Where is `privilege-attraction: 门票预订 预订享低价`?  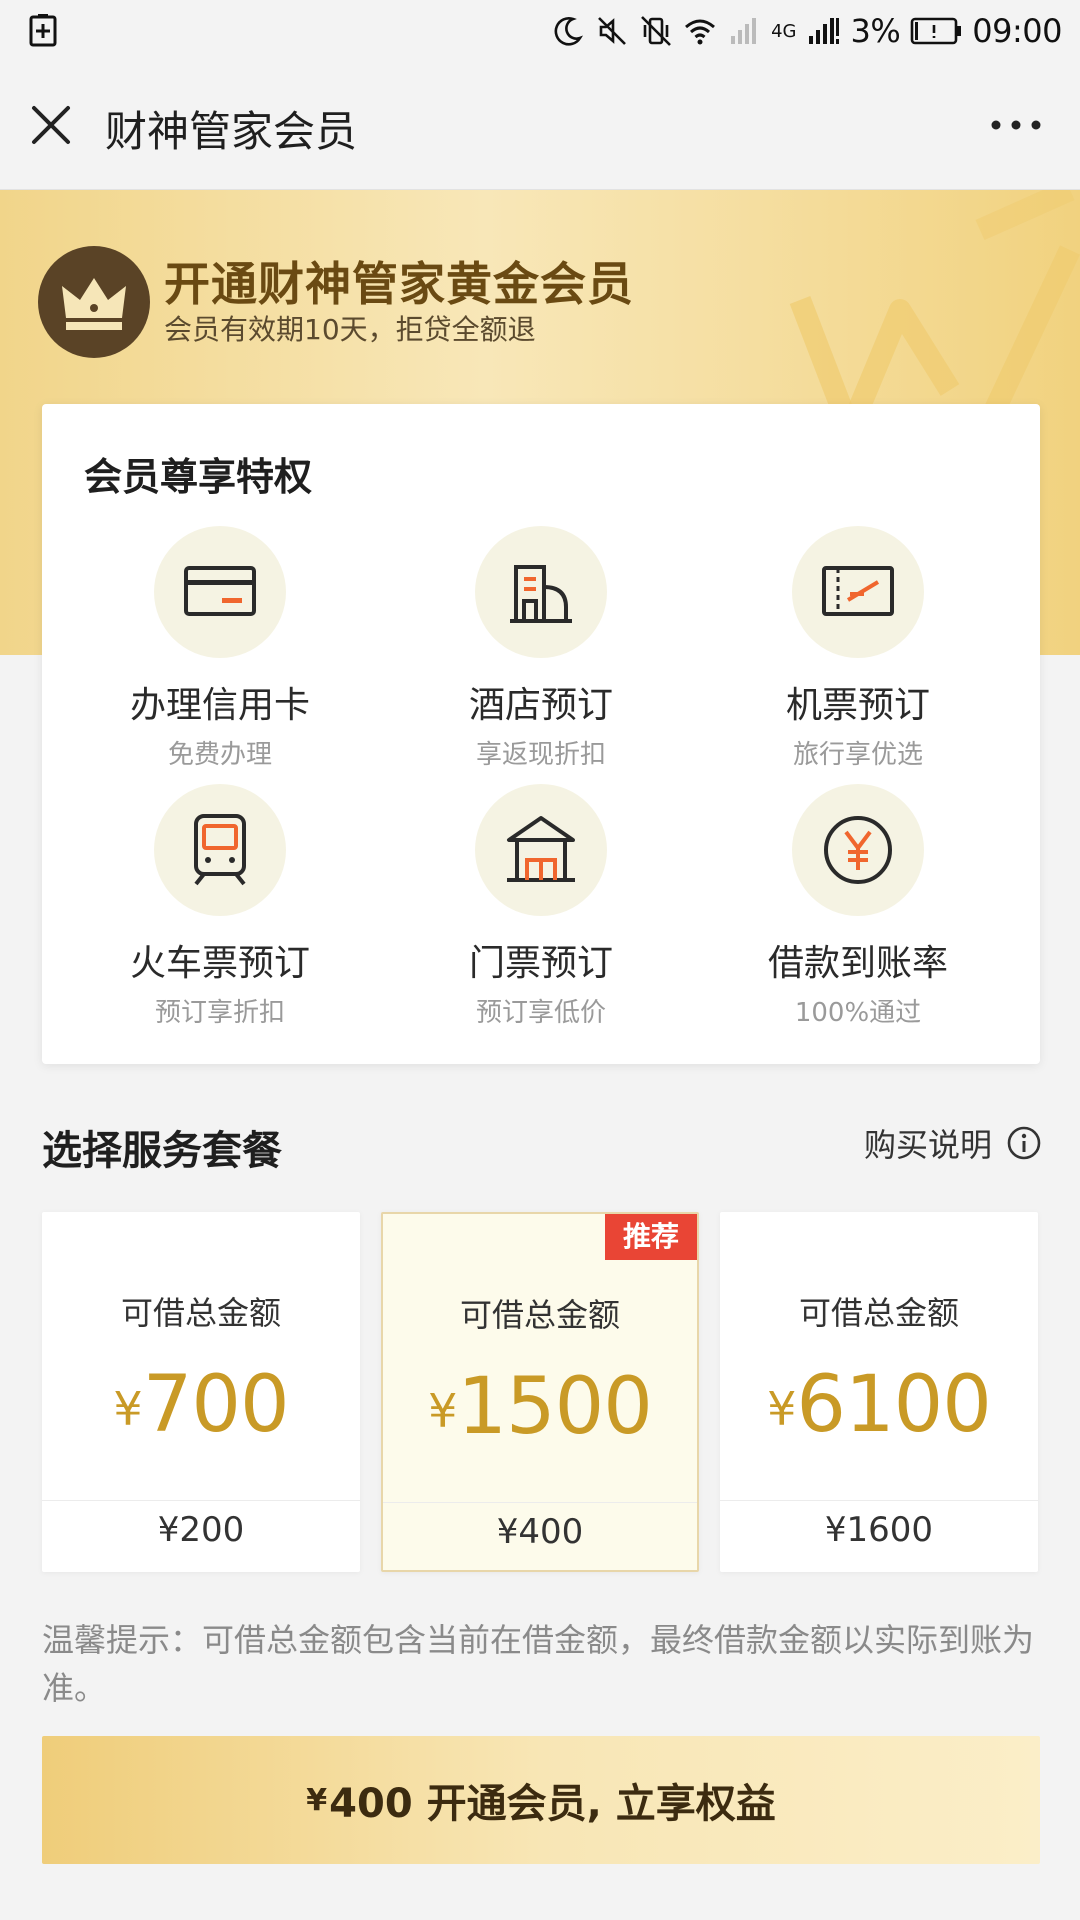 privilege-attraction: 门票预订 预订享低价 is located at coordinates (541, 906).